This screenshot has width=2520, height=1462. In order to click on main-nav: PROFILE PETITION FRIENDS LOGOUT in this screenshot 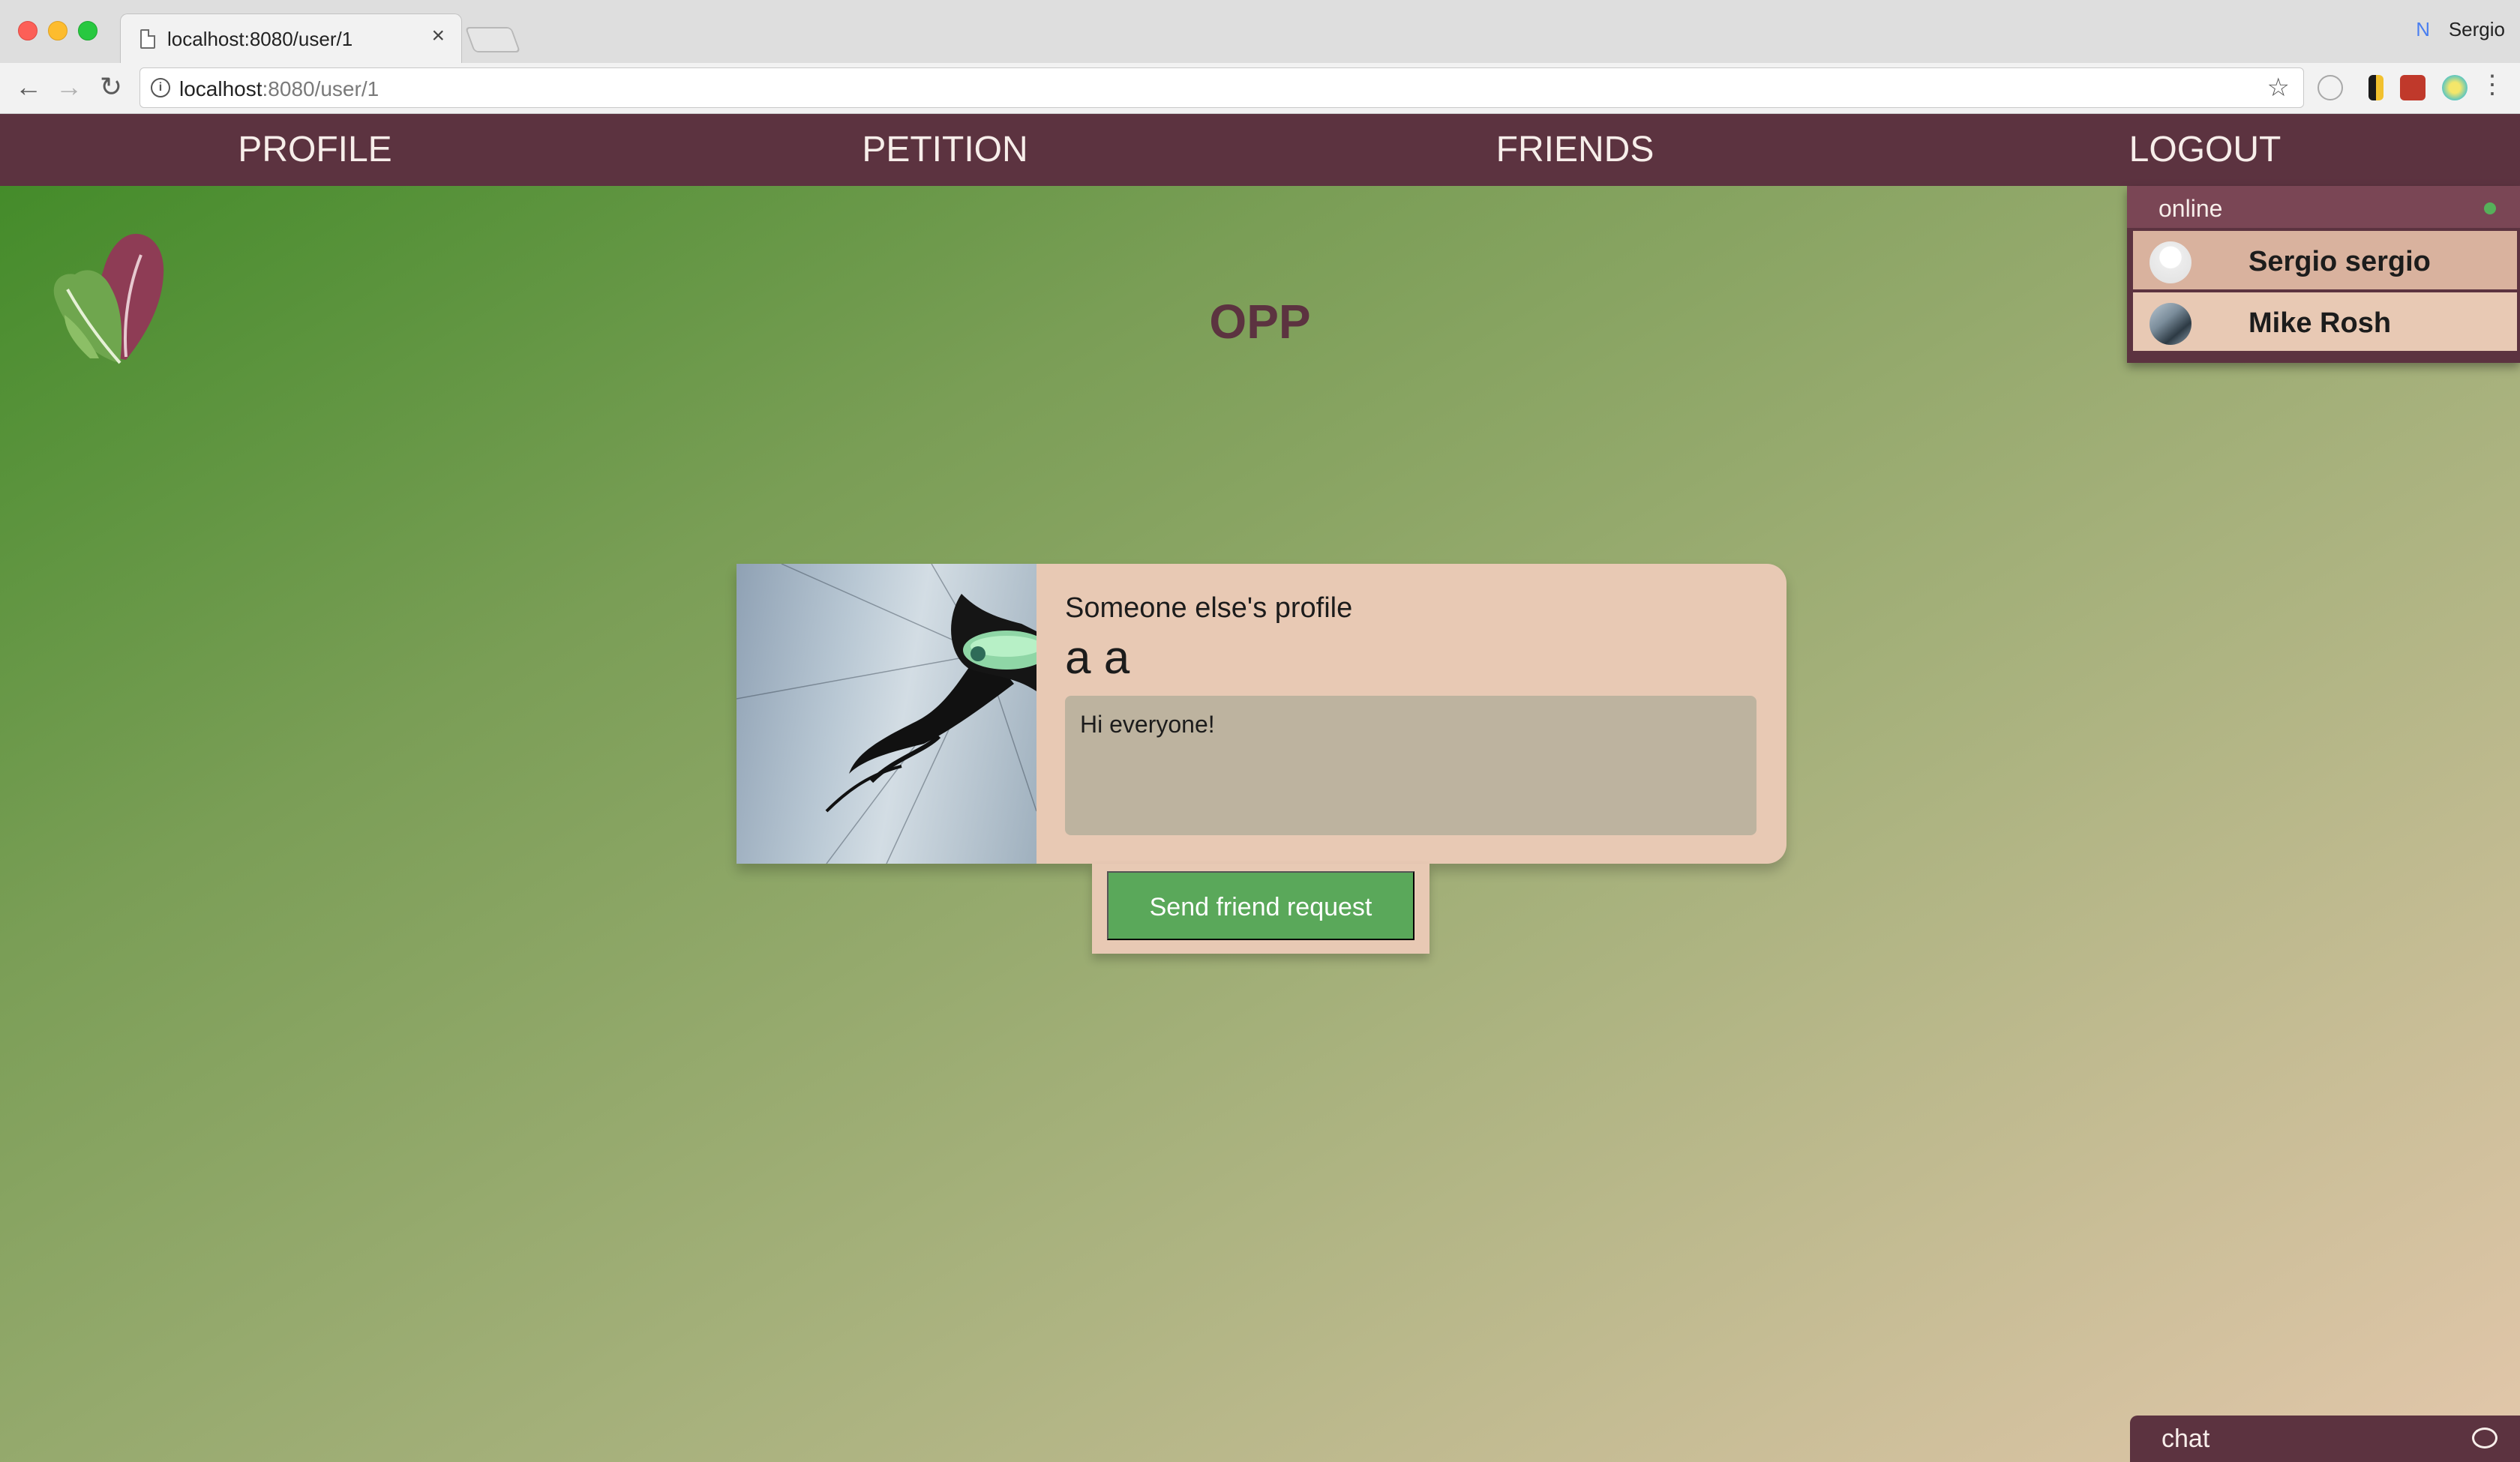, I will do `click(1260, 150)`.